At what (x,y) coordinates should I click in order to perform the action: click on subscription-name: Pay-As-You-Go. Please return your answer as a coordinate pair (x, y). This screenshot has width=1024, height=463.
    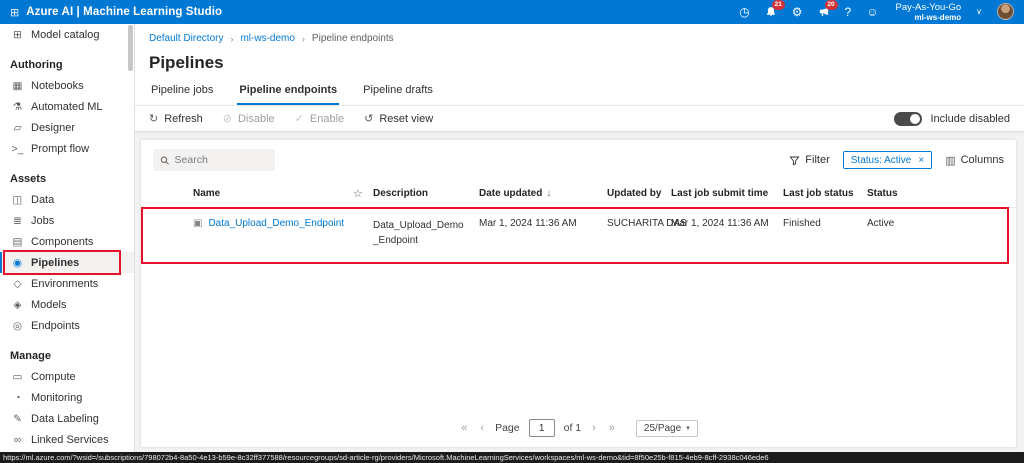
    Looking at the image, I should click on (928, 7).